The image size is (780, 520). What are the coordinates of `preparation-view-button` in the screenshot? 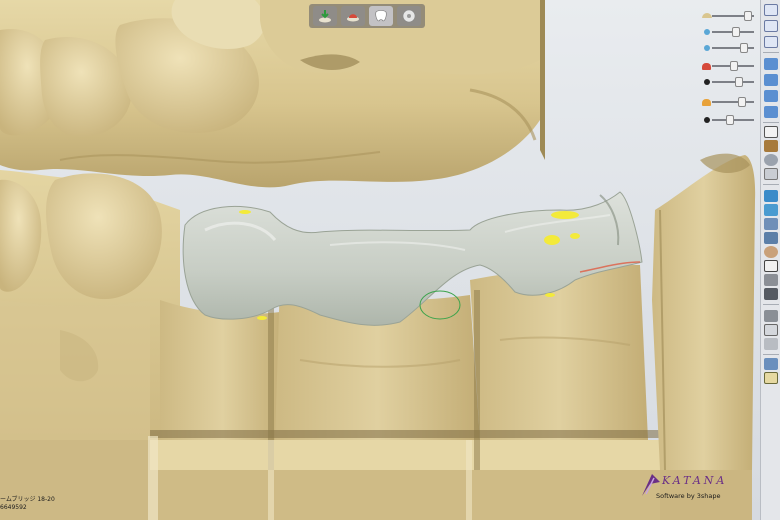 It's located at (353, 16).